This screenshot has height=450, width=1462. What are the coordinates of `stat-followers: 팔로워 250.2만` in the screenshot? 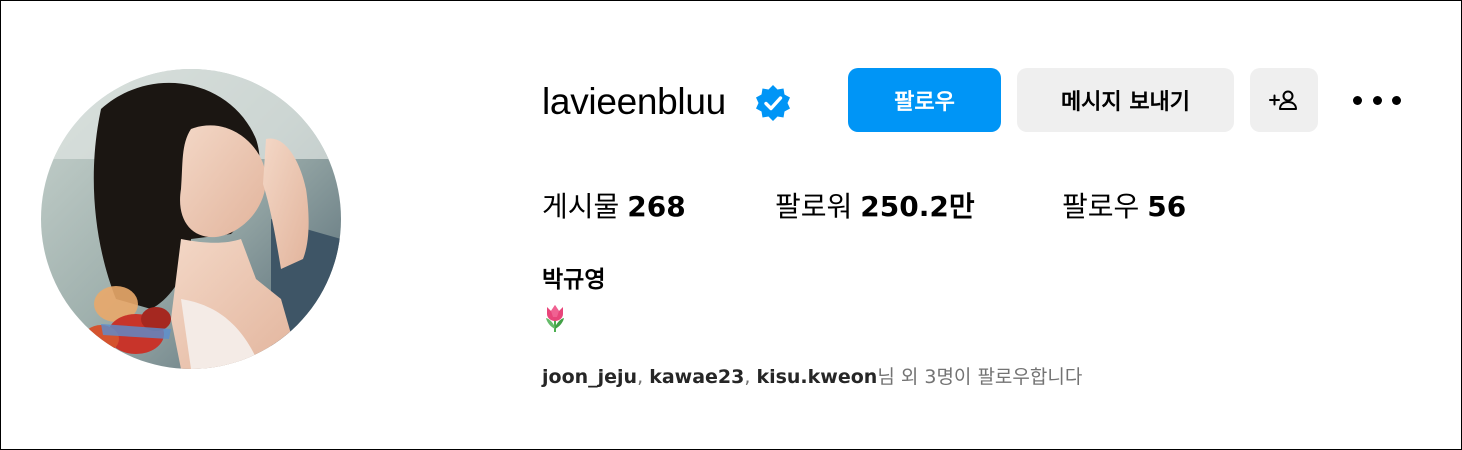 It's located at (875, 207).